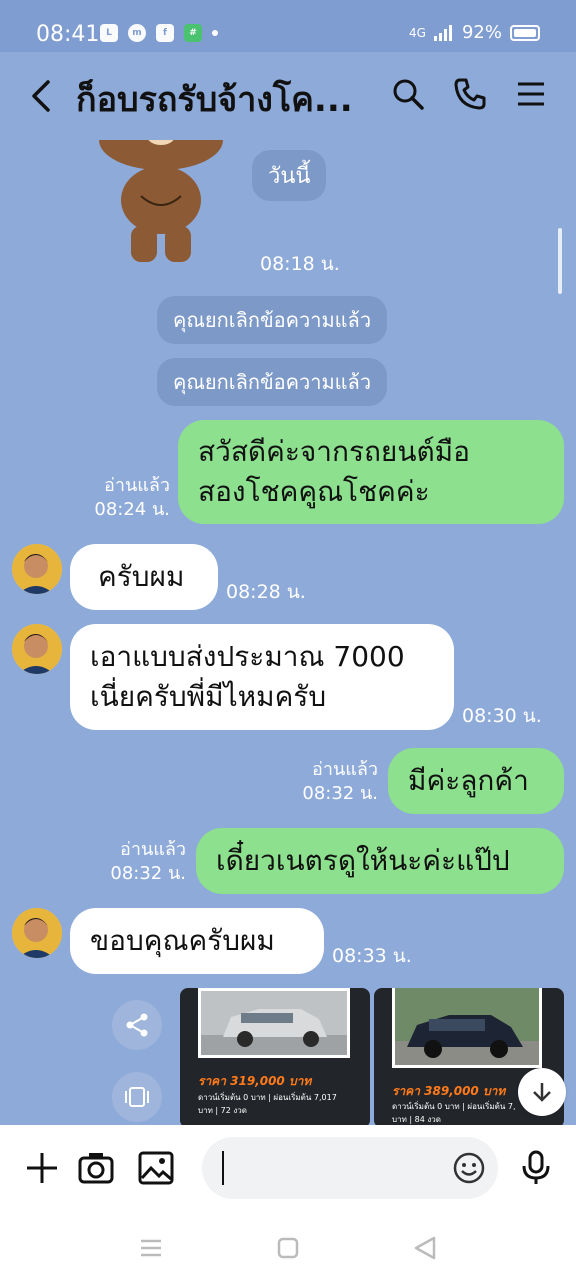 This screenshot has height=1280, width=576. Describe the element at coordinates (267, 1097) in the screenshot. I see `installment-text: ดาวน์เริ่มต้น 0 บาท | ผ่อนเริ่มต้น 7,017` at that location.